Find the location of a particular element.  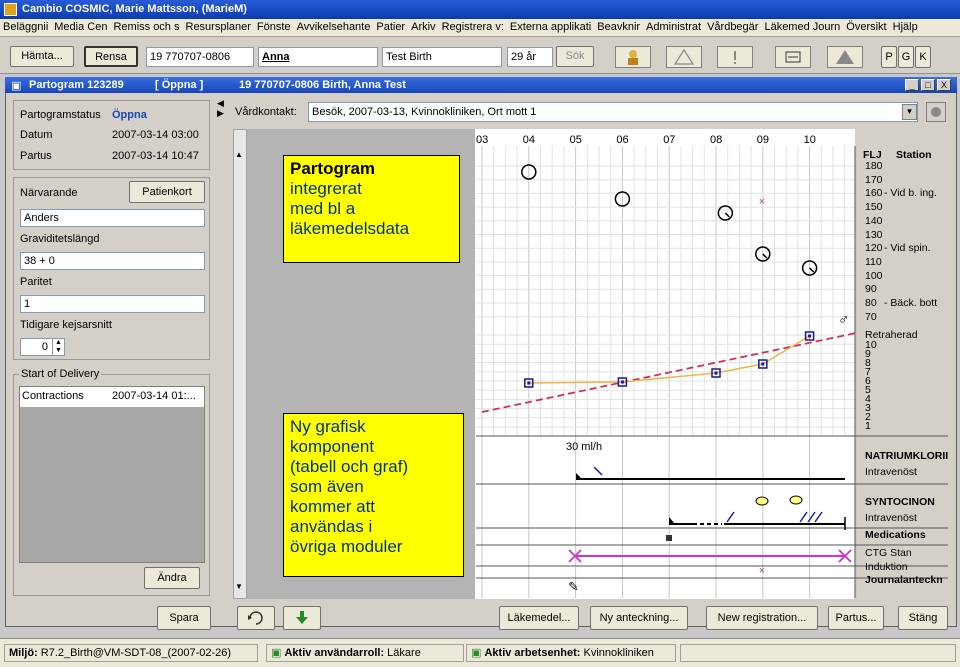

stang-button: Stäng is located at coordinates (923, 618).